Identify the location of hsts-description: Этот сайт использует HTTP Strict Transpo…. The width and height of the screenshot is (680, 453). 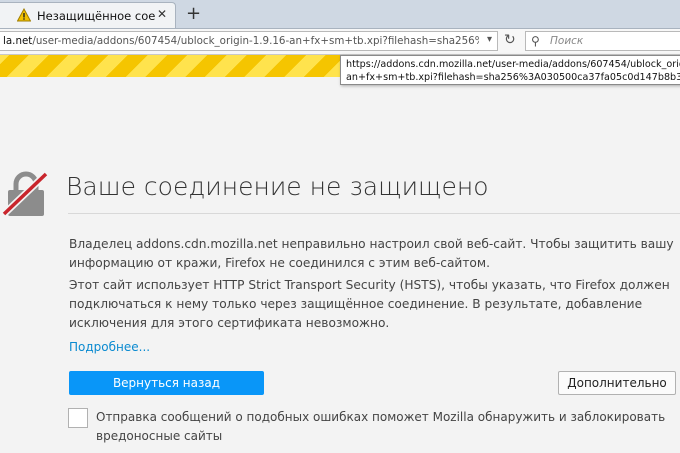
(369, 304).